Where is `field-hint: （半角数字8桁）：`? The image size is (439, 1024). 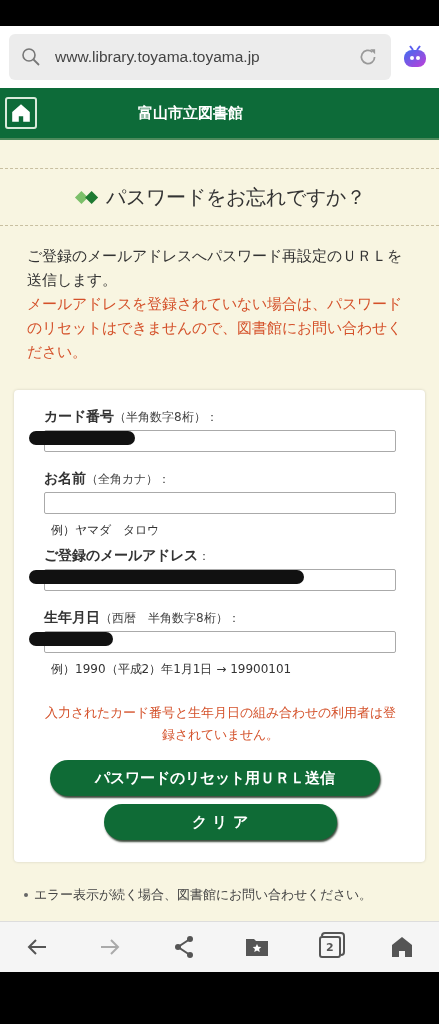 field-hint: （半角数字8桁）： is located at coordinates (166, 417).